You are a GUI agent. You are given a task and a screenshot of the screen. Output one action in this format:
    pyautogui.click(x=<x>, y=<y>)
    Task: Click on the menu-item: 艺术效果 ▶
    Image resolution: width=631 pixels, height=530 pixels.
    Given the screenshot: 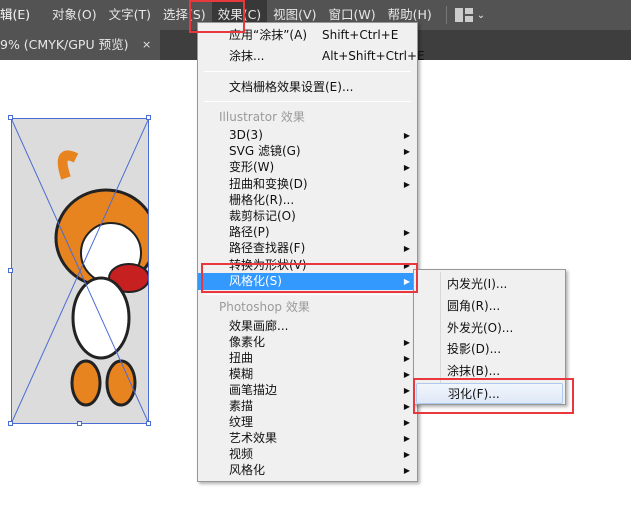 What is the action you would take?
    pyautogui.click(x=307, y=438)
    